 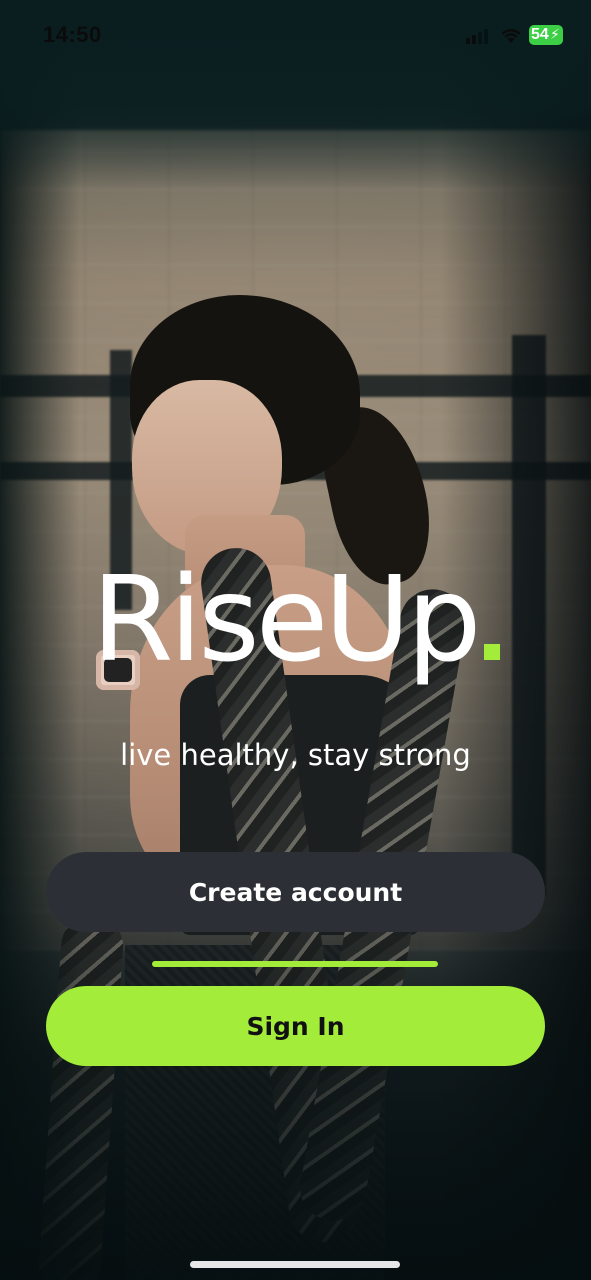 I want to click on wifi-icon, so click(x=511, y=36).